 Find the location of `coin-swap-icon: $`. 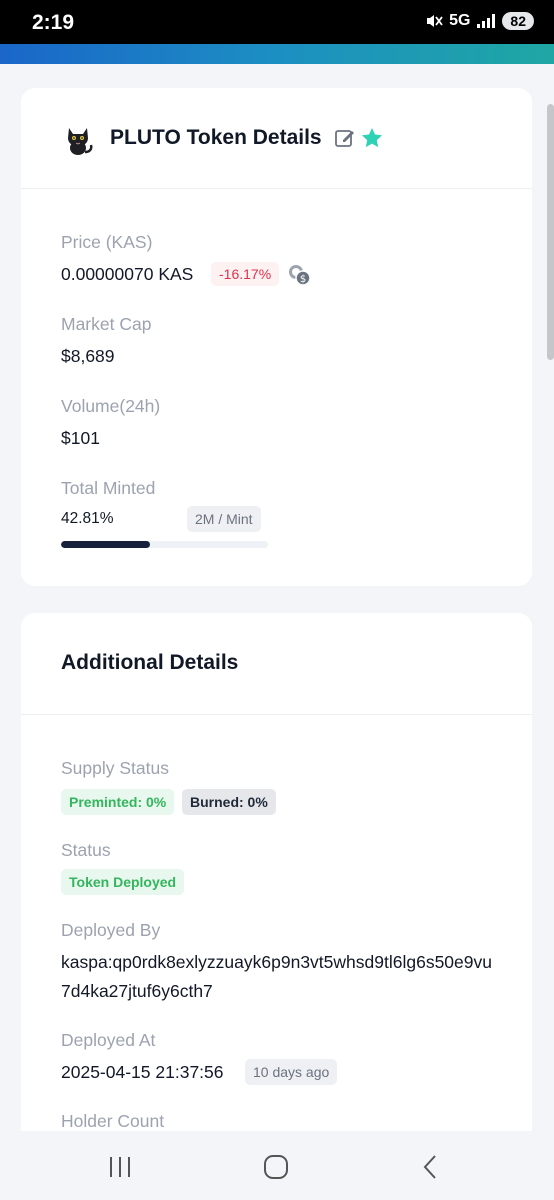

coin-swap-icon: $ is located at coordinates (300, 275).